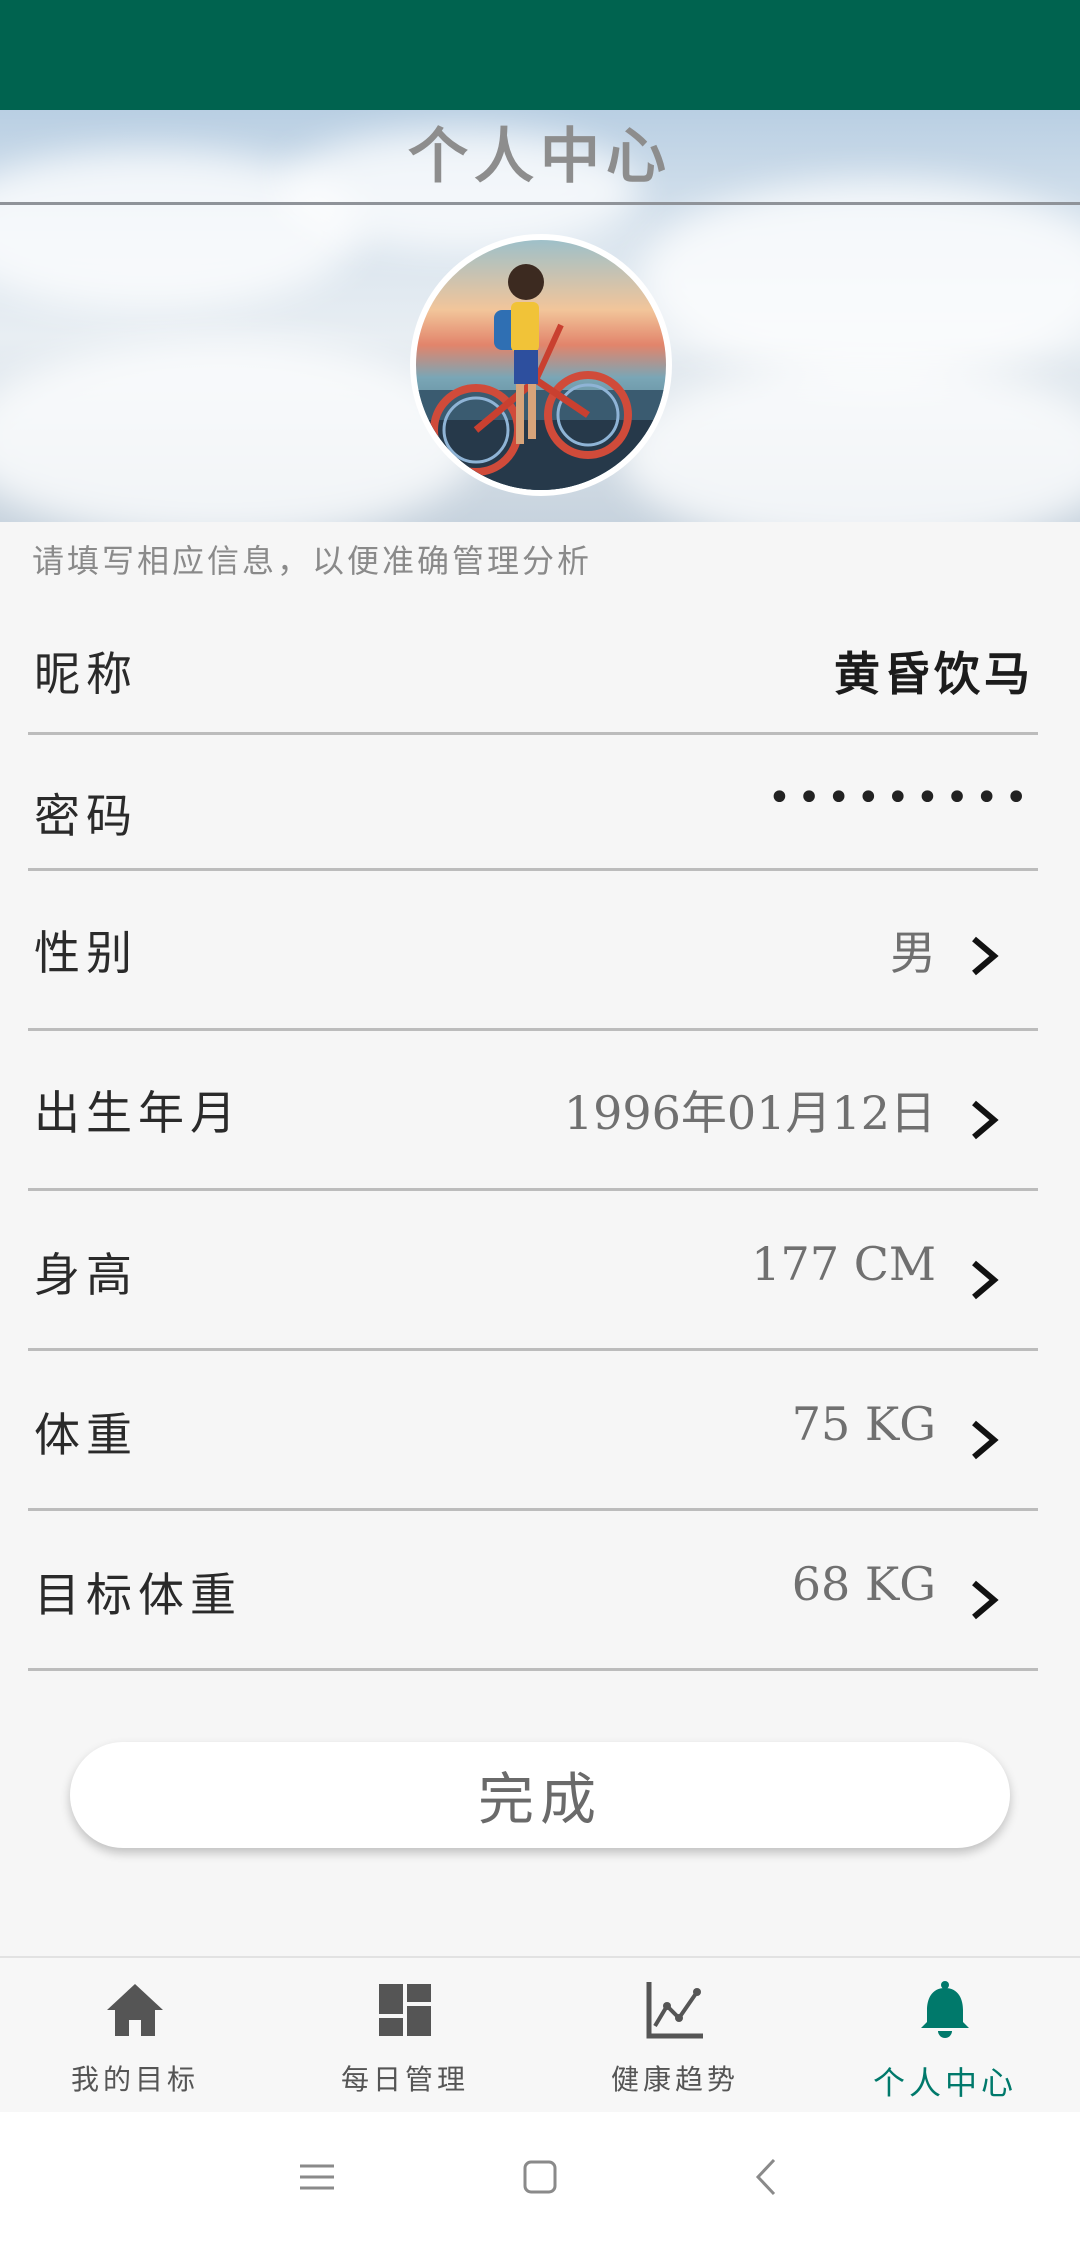 The image size is (1080, 2244). Describe the element at coordinates (540, 1795) in the screenshot. I see `finish-button: 完成` at that location.